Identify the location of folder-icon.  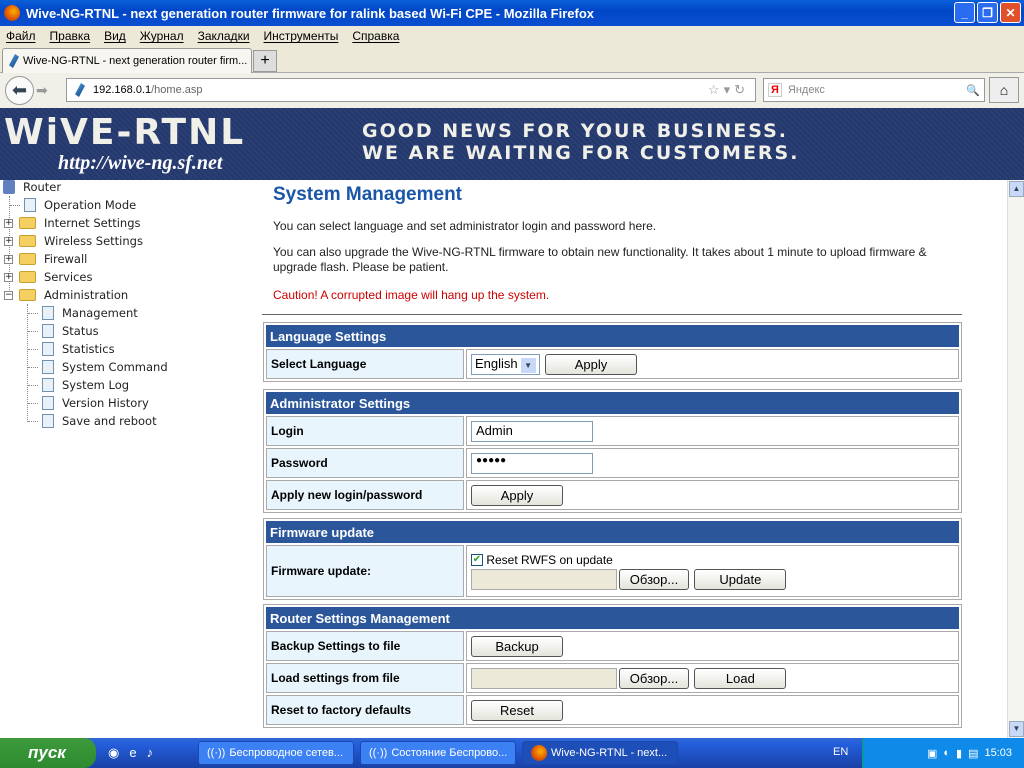
(27, 277).